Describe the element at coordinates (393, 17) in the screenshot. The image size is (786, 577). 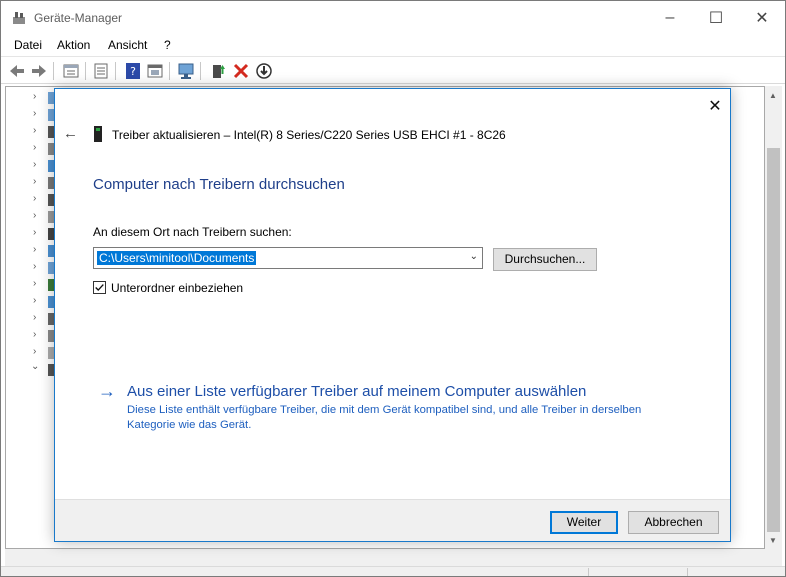
I see `title-bar: Geräte-Manager – ☐ ✕` at that location.